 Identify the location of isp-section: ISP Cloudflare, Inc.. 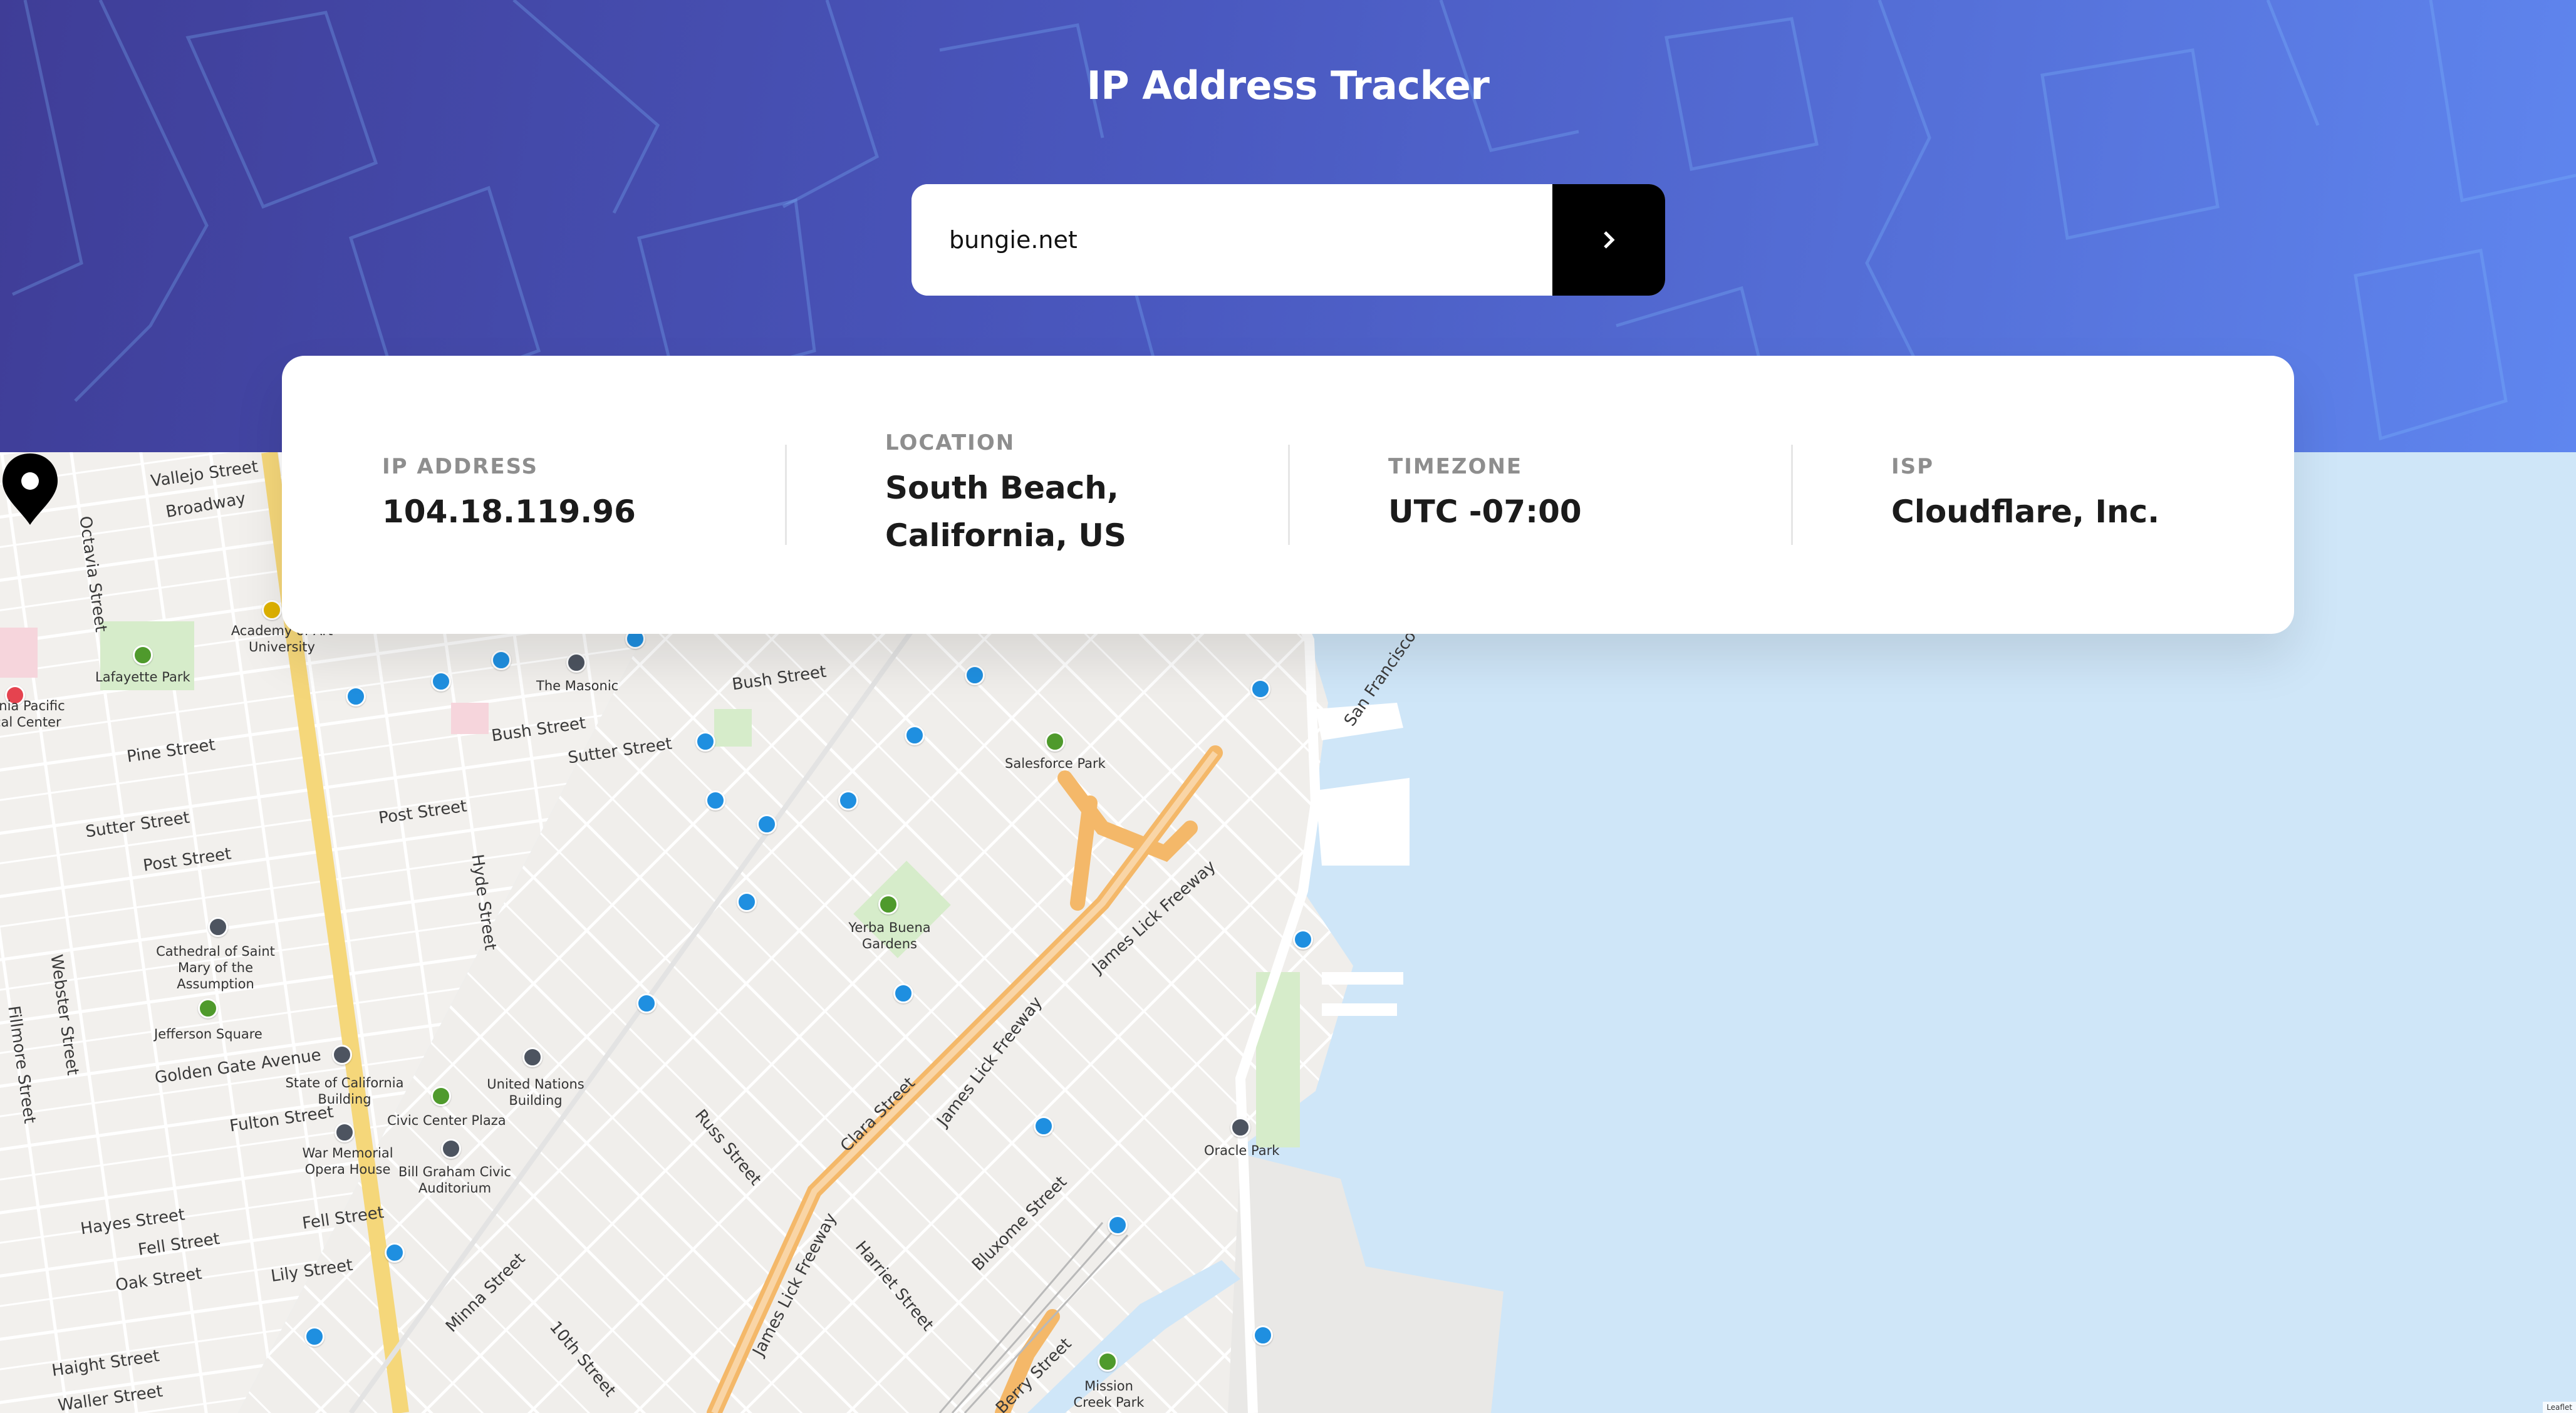
(2042, 495).